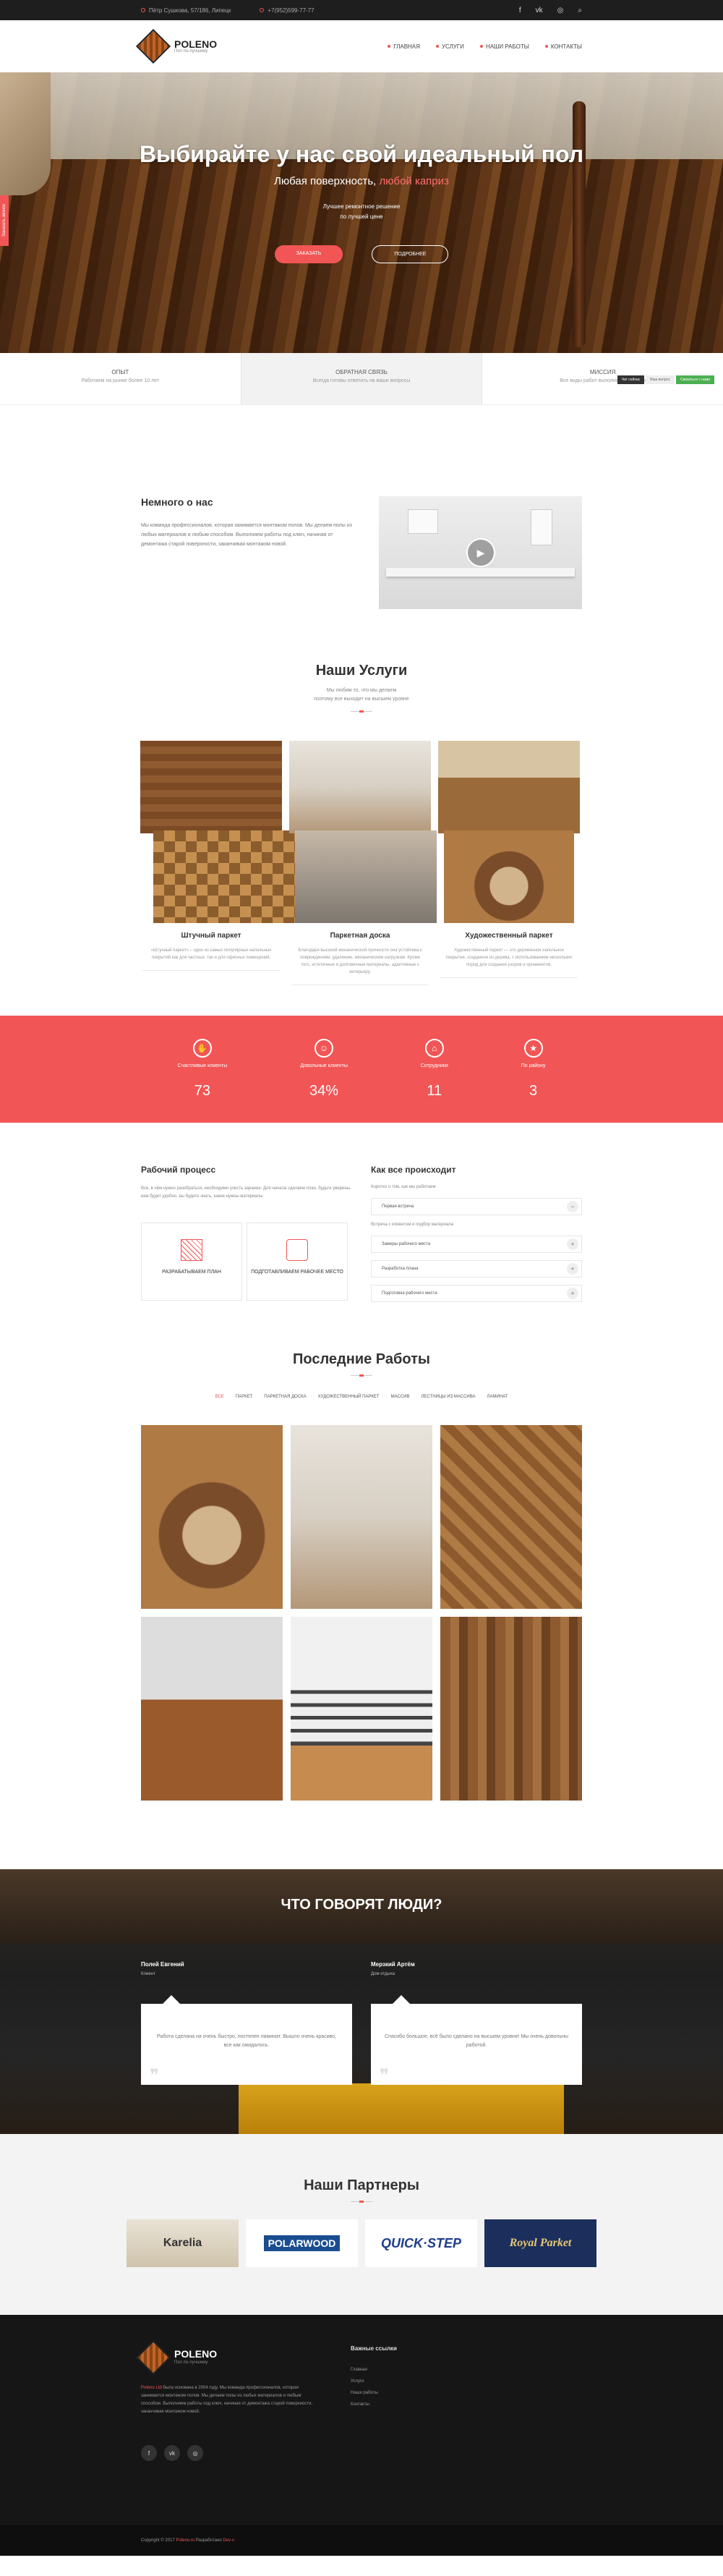 Image resolution: width=723 pixels, height=2576 pixels. I want to click on chat-input: Ваш вопрос, so click(660, 379).